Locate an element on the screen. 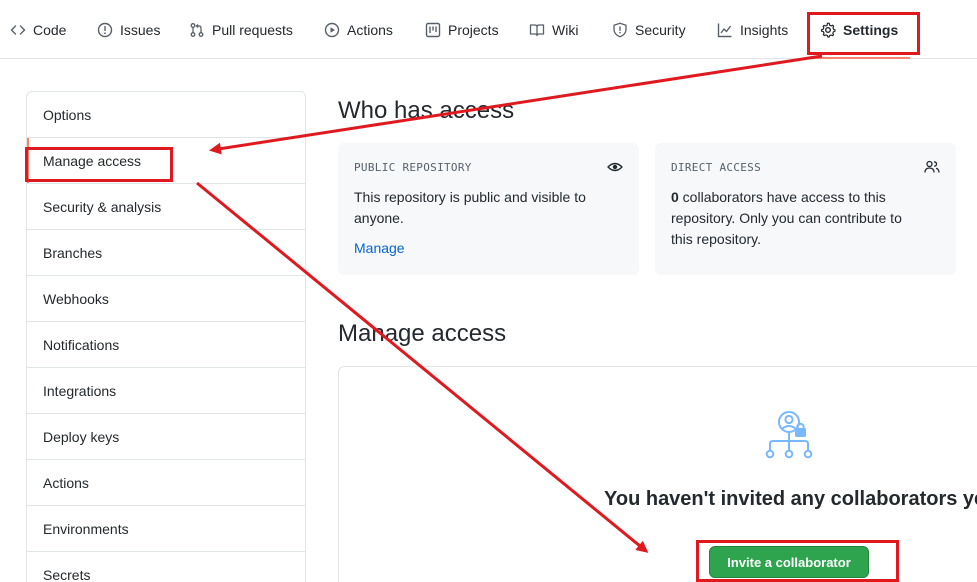  collaborators-lock-icon is located at coordinates (790, 436).